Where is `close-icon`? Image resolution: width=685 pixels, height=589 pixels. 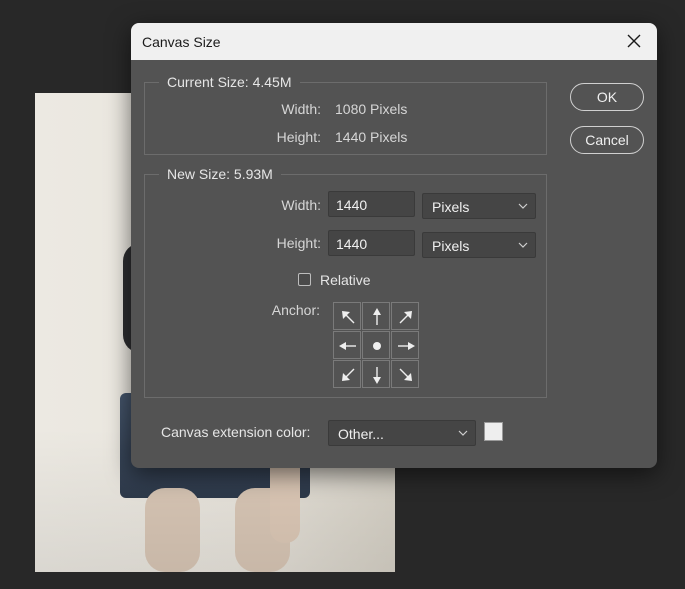 close-icon is located at coordinates (634, 41).